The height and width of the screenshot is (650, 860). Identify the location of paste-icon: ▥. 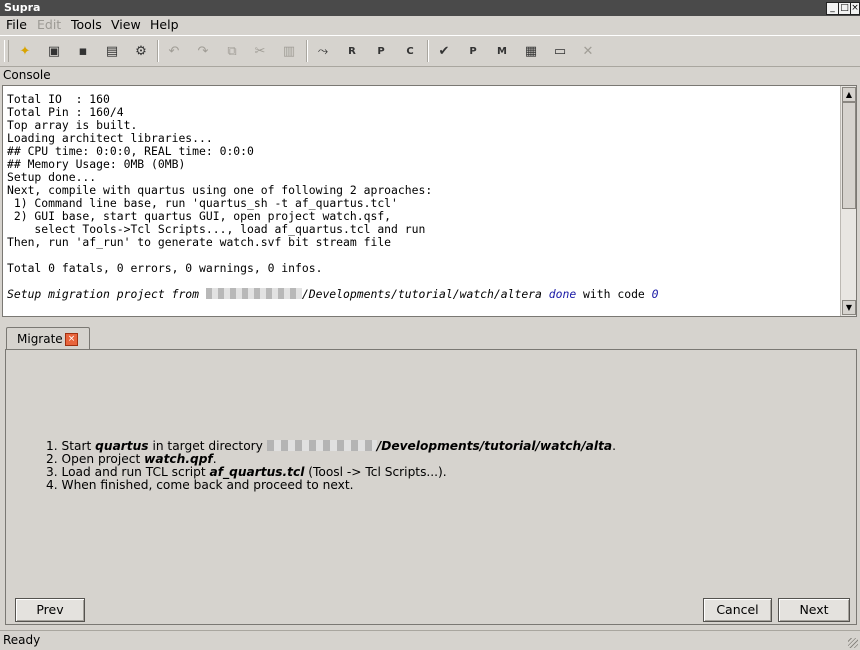
(289, 51).